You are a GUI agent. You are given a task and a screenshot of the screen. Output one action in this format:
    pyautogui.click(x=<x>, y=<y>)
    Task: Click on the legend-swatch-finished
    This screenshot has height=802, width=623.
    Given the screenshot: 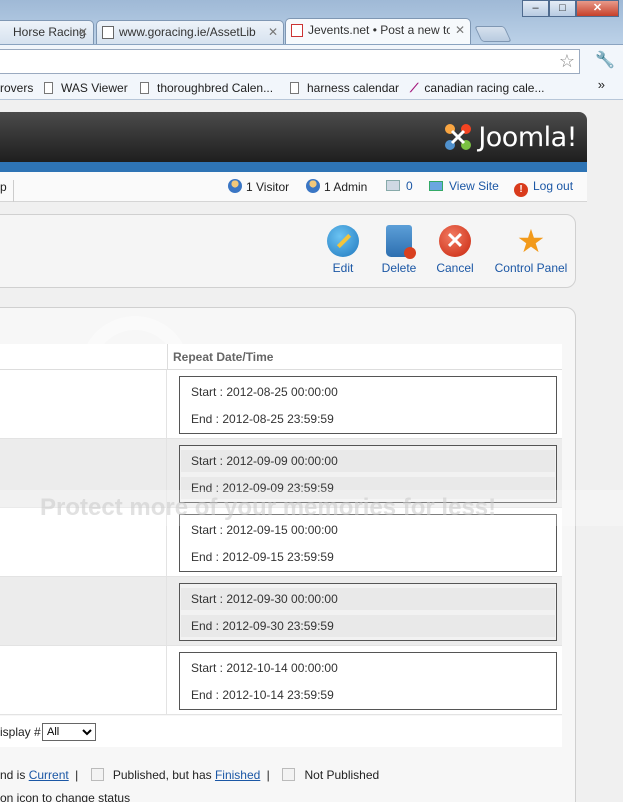 What is the action you would take?
    pyautogui.click(x=97, y=774)
    